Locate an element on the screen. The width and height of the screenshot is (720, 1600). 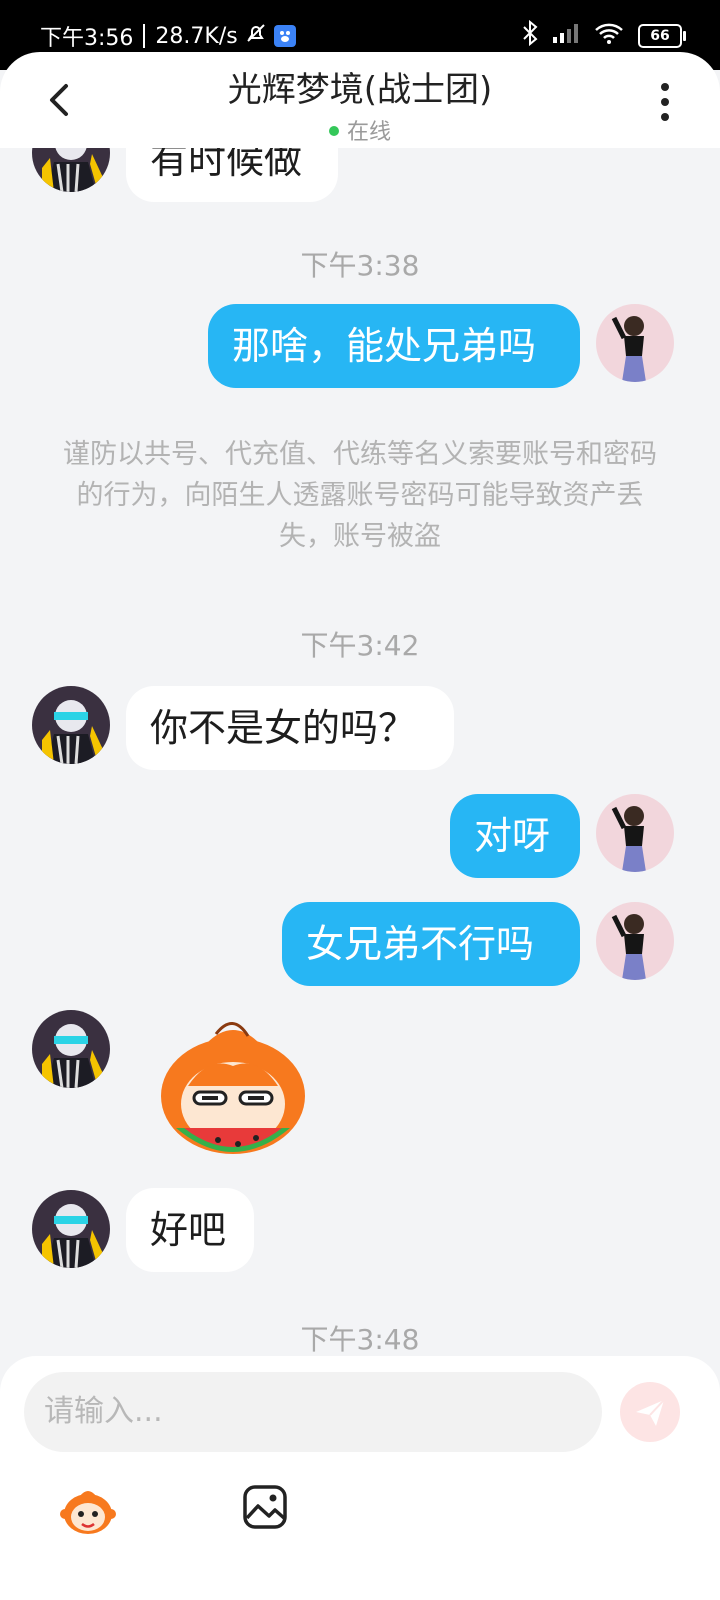
incoming-message-bubble: 有时候做 is located at coordinates (232, 175).